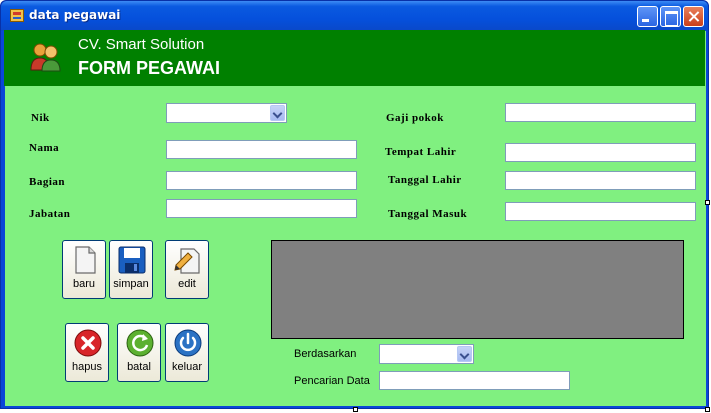  What do you see at coordinates (600, 211) in the screenshot?
I see `tanggal-masuk-field` at bounding box center [600, 211].